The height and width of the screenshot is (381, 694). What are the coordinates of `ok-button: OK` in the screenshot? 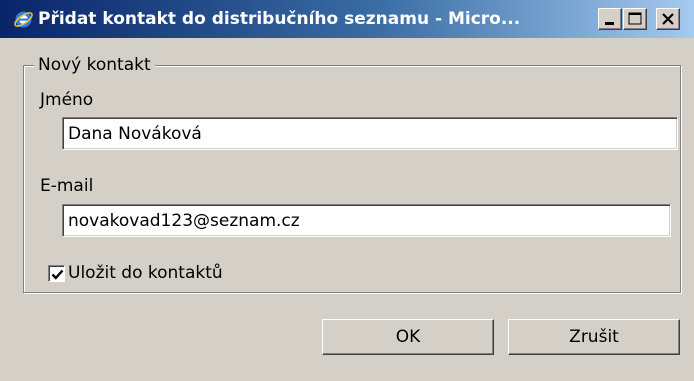 It's located at (408, 337).